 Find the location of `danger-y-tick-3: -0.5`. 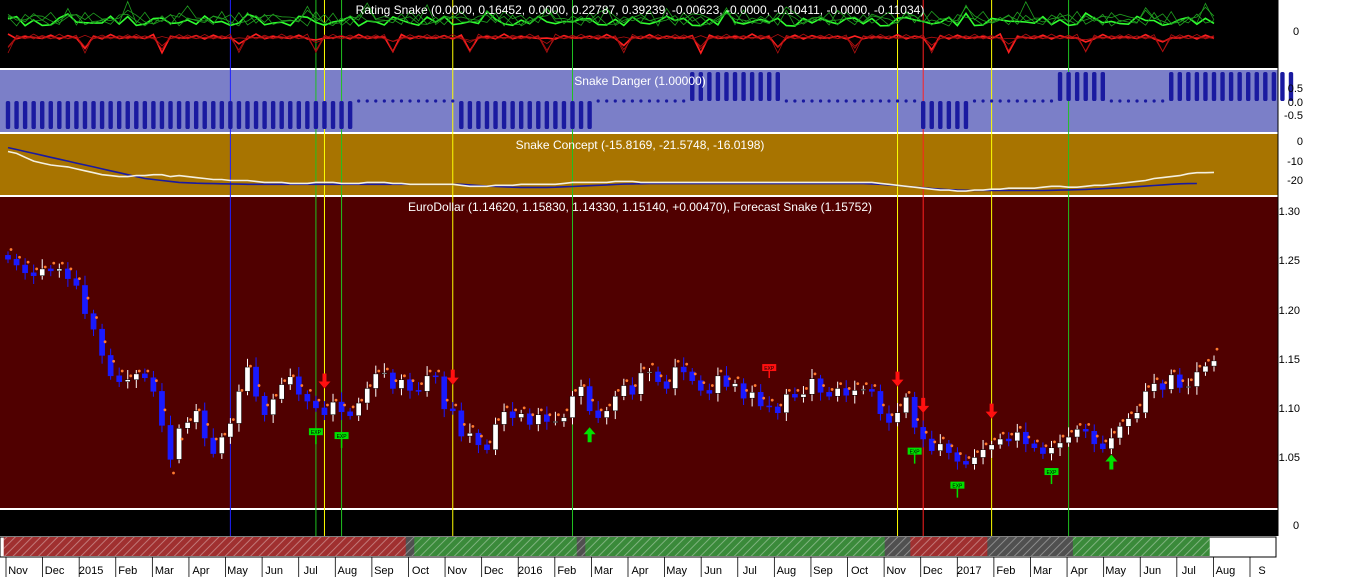

danger-y-tick-3: -0.5 is located at coordinates (1293, 116).